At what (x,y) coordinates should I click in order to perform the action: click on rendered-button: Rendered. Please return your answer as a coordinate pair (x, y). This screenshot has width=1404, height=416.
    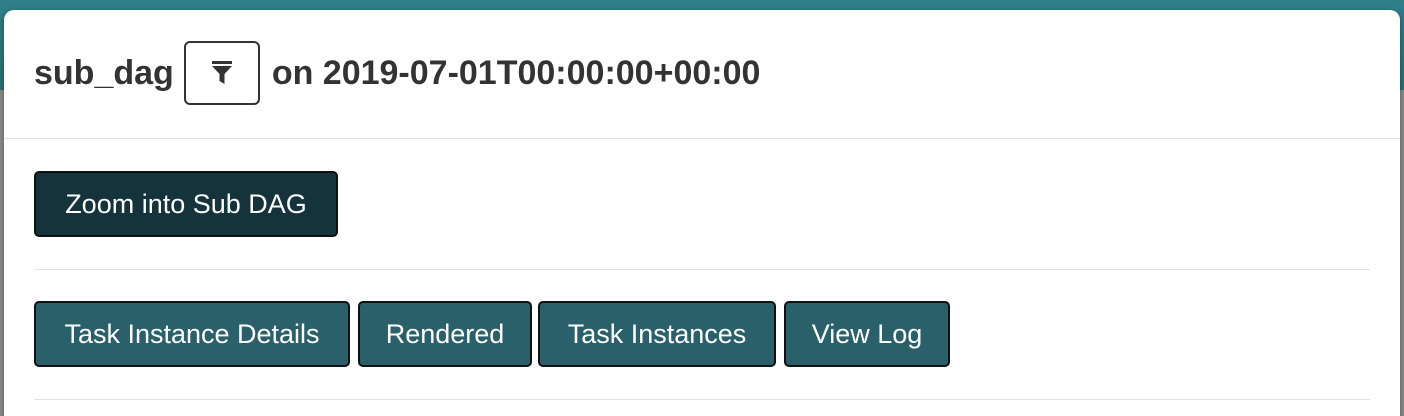
    Looking at the image, I should click on (445, 334).